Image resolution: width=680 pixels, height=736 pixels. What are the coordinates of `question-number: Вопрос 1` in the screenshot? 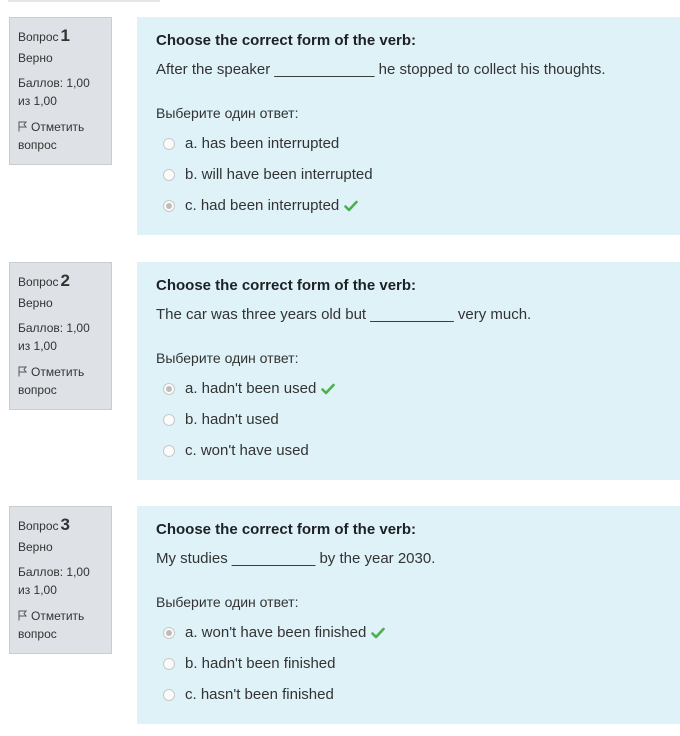 It's located at (60, 36).